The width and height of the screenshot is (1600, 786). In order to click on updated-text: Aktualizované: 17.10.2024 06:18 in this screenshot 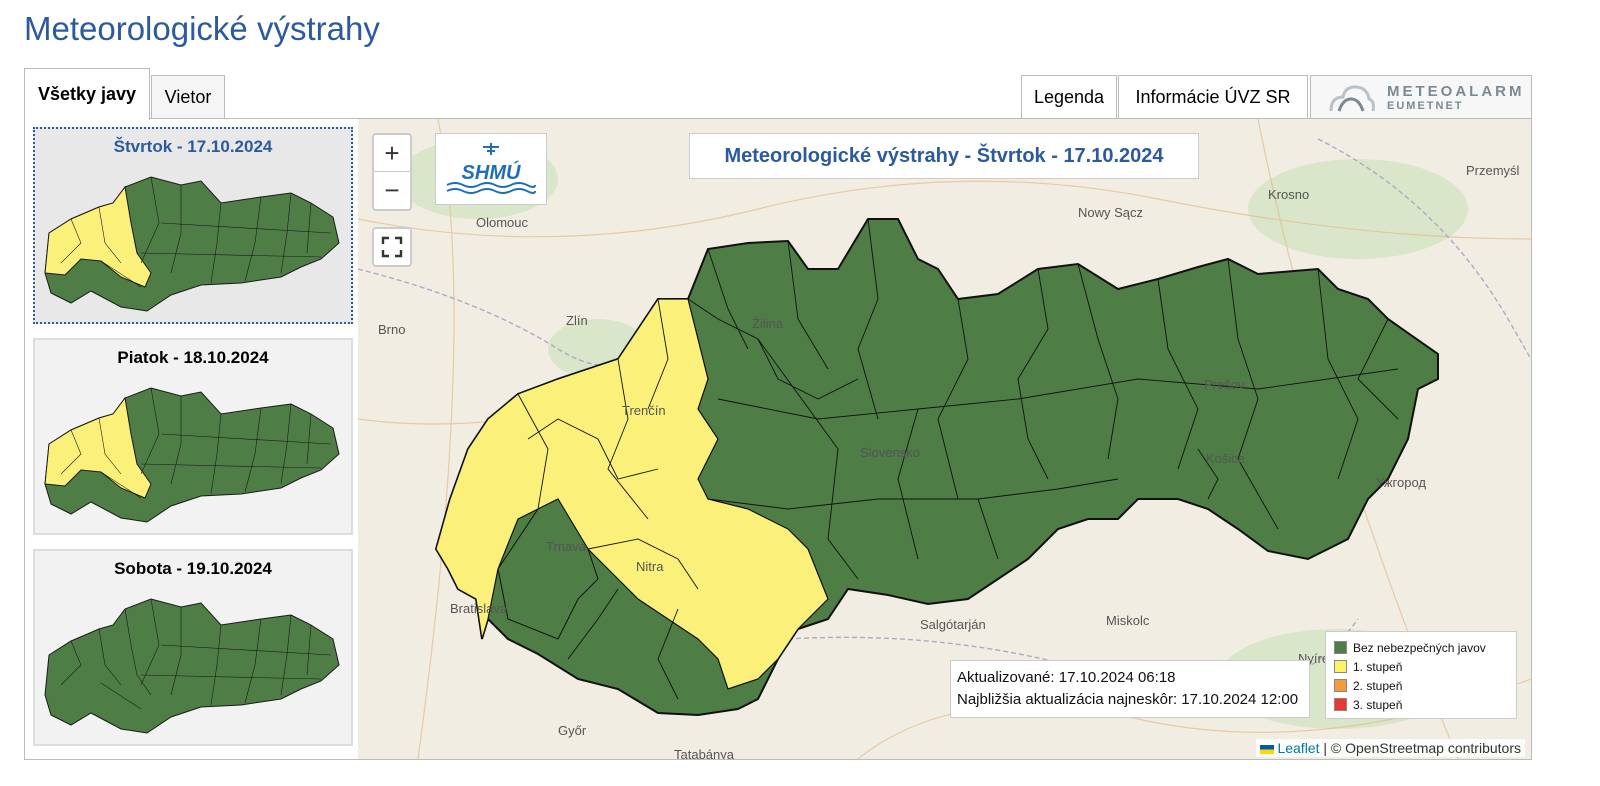, I will do `click(1066, 677)`.